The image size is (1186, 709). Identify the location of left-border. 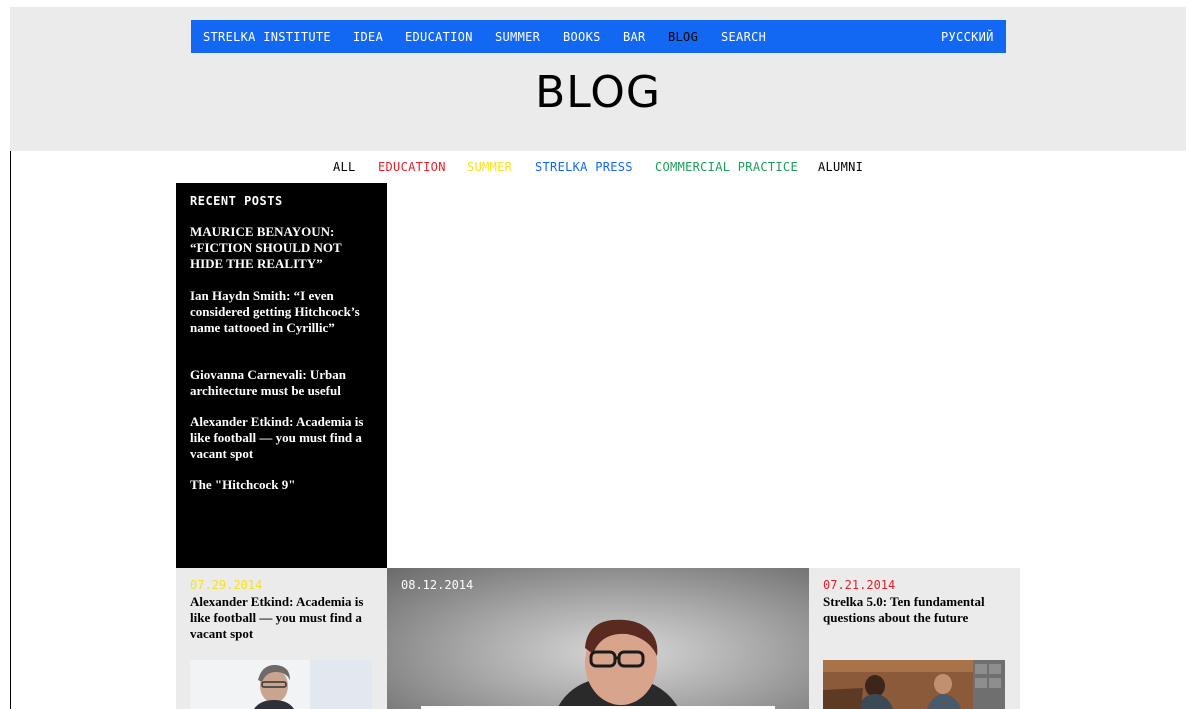
(10, 430).